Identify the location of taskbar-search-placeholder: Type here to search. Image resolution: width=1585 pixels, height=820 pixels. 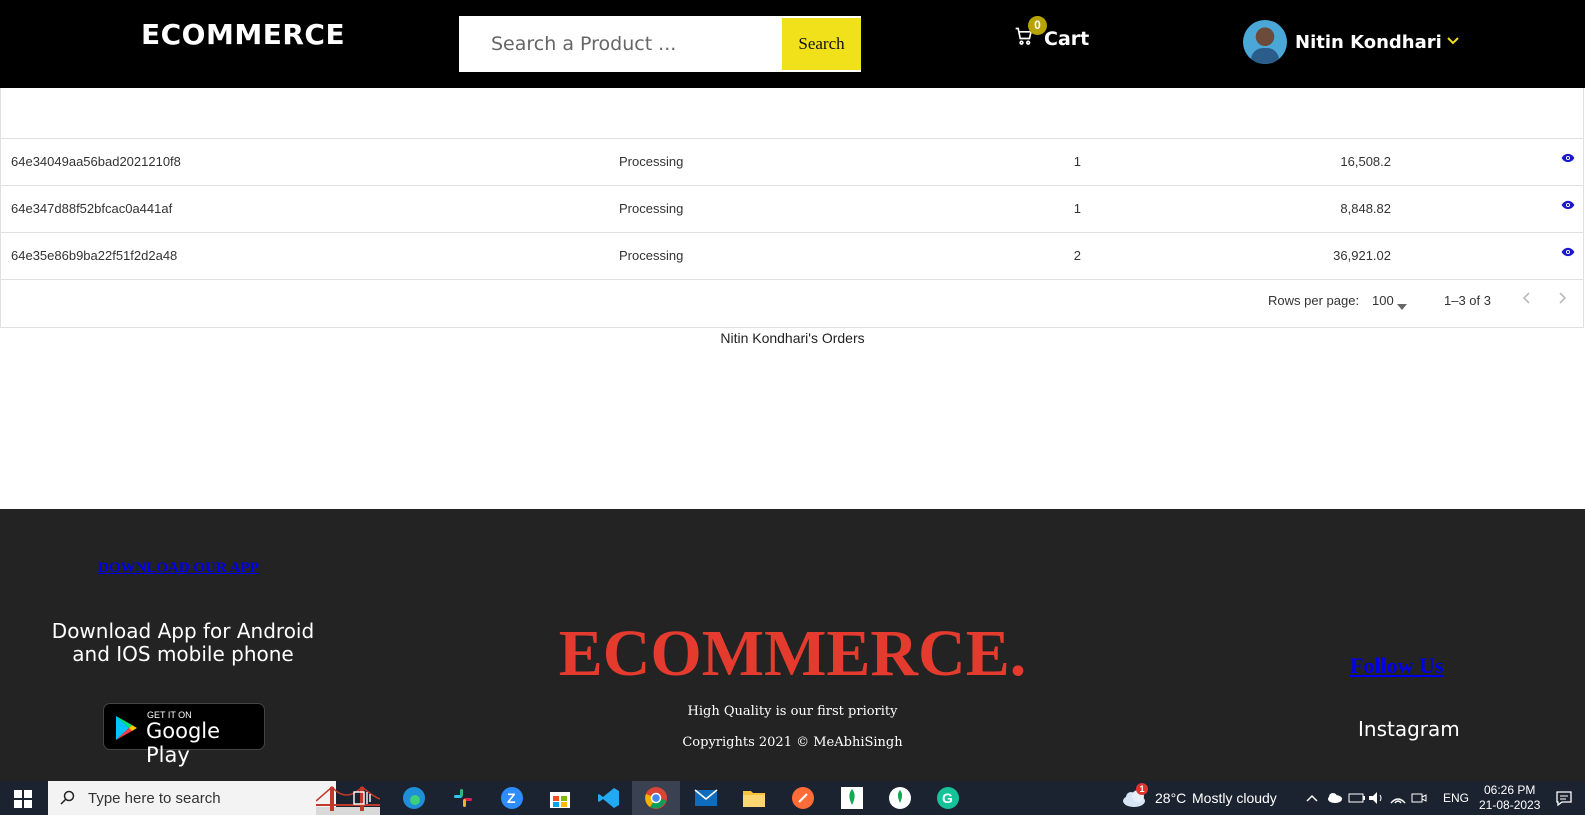
(154, 798).